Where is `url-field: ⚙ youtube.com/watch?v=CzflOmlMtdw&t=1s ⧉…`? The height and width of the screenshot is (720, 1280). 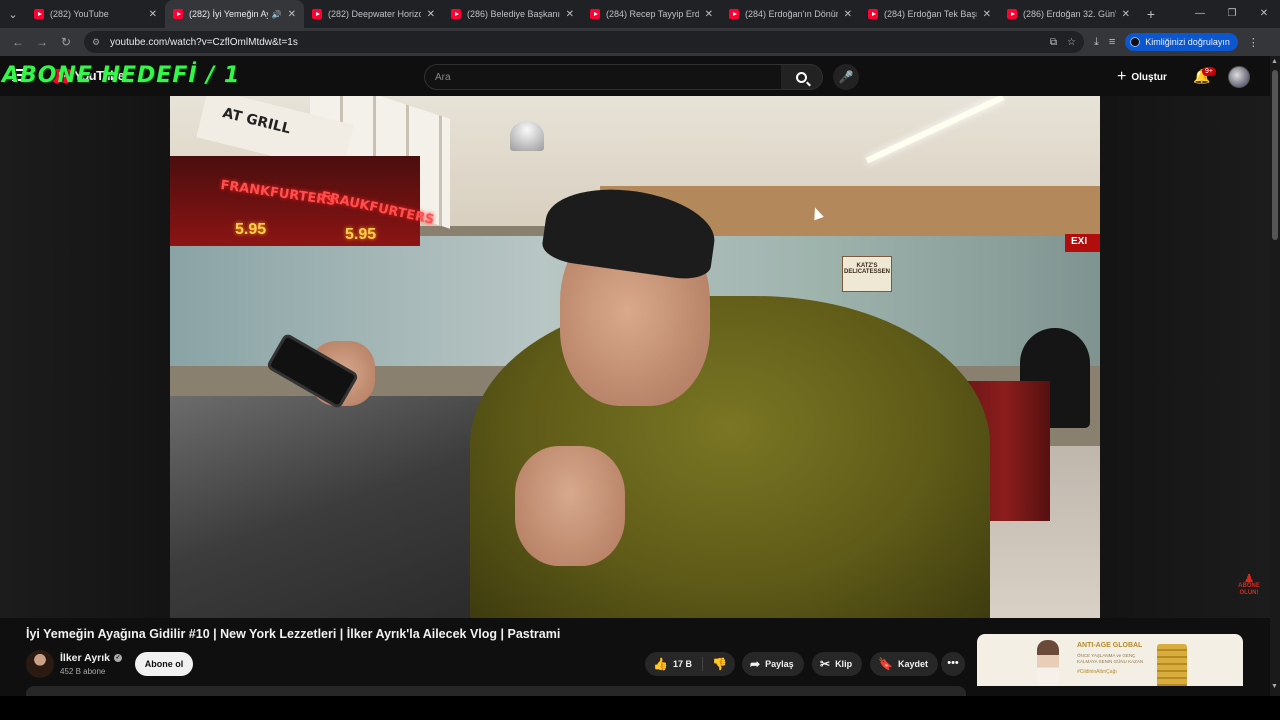
url-field: ⚙ youtube.com/watch?v=CzflOmlMtdw&t=1s ⧉… is located at coordinates (584, 42).